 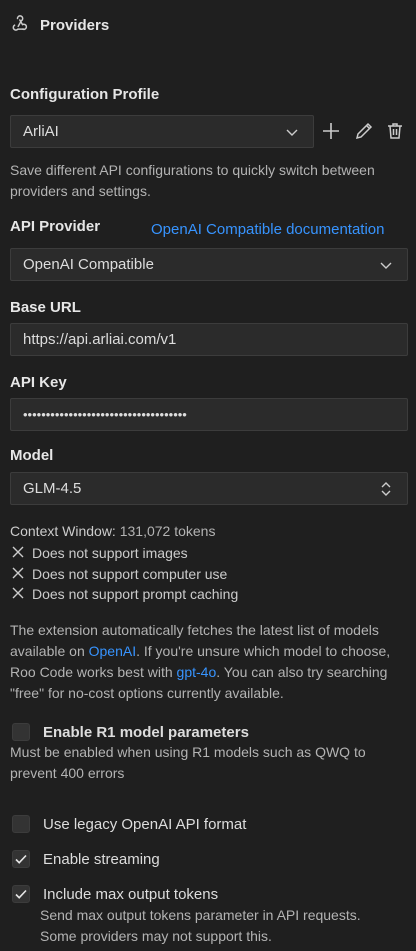 I want to click on rename-profile-button, so click(x=364, y=132).